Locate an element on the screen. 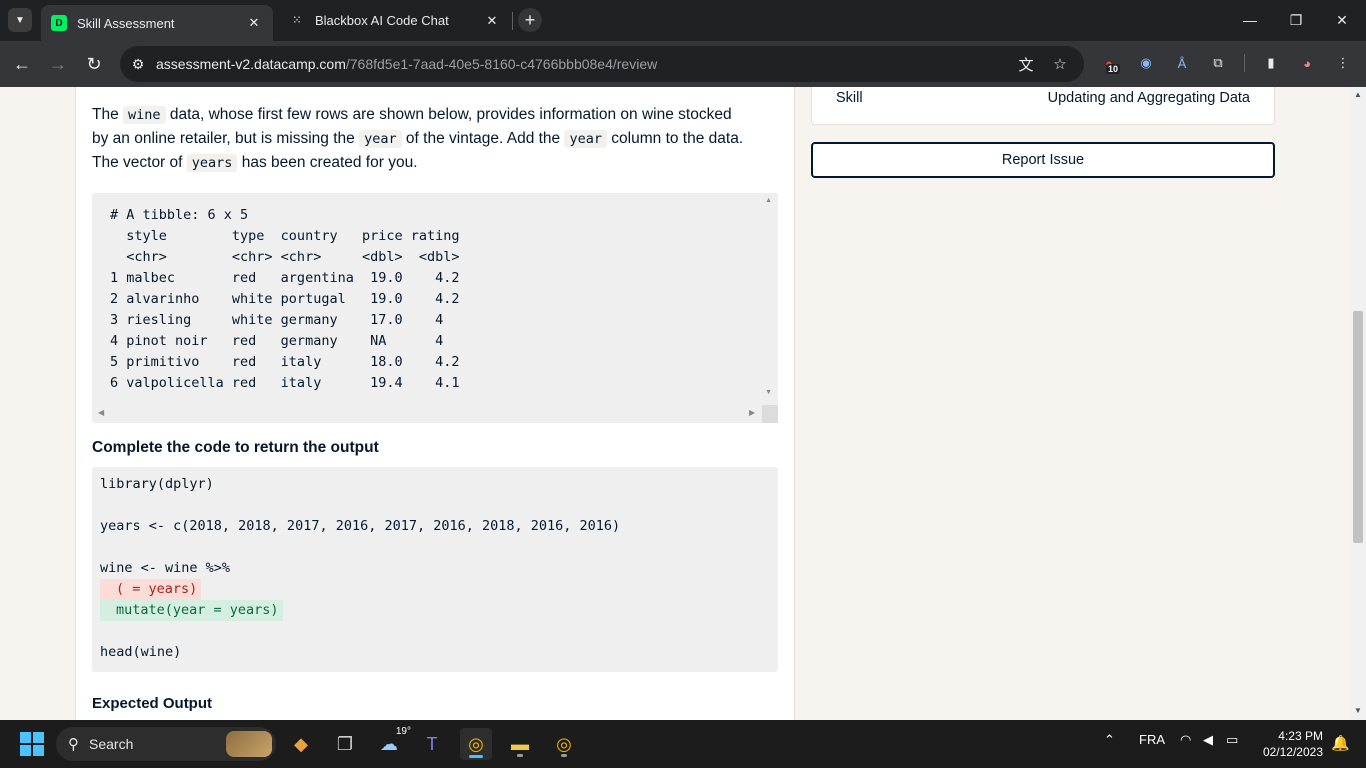  volume-icon: ◀ is located at coordinates (1208, 740).